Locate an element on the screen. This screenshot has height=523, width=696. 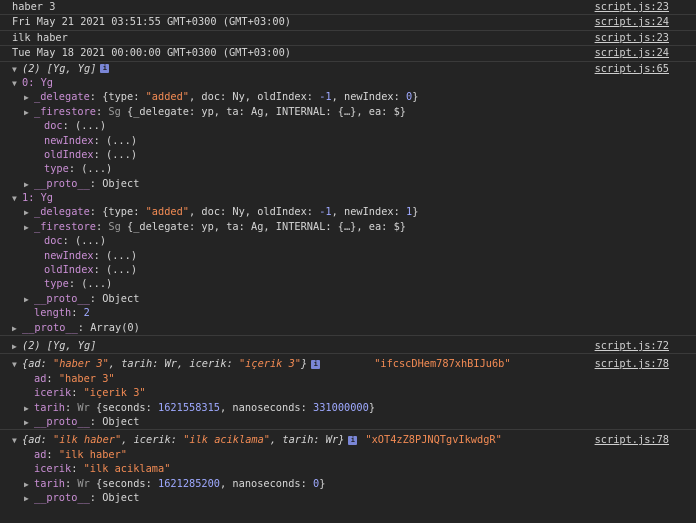
string-value: "ilk haber" is located at coordinates (87, 440).